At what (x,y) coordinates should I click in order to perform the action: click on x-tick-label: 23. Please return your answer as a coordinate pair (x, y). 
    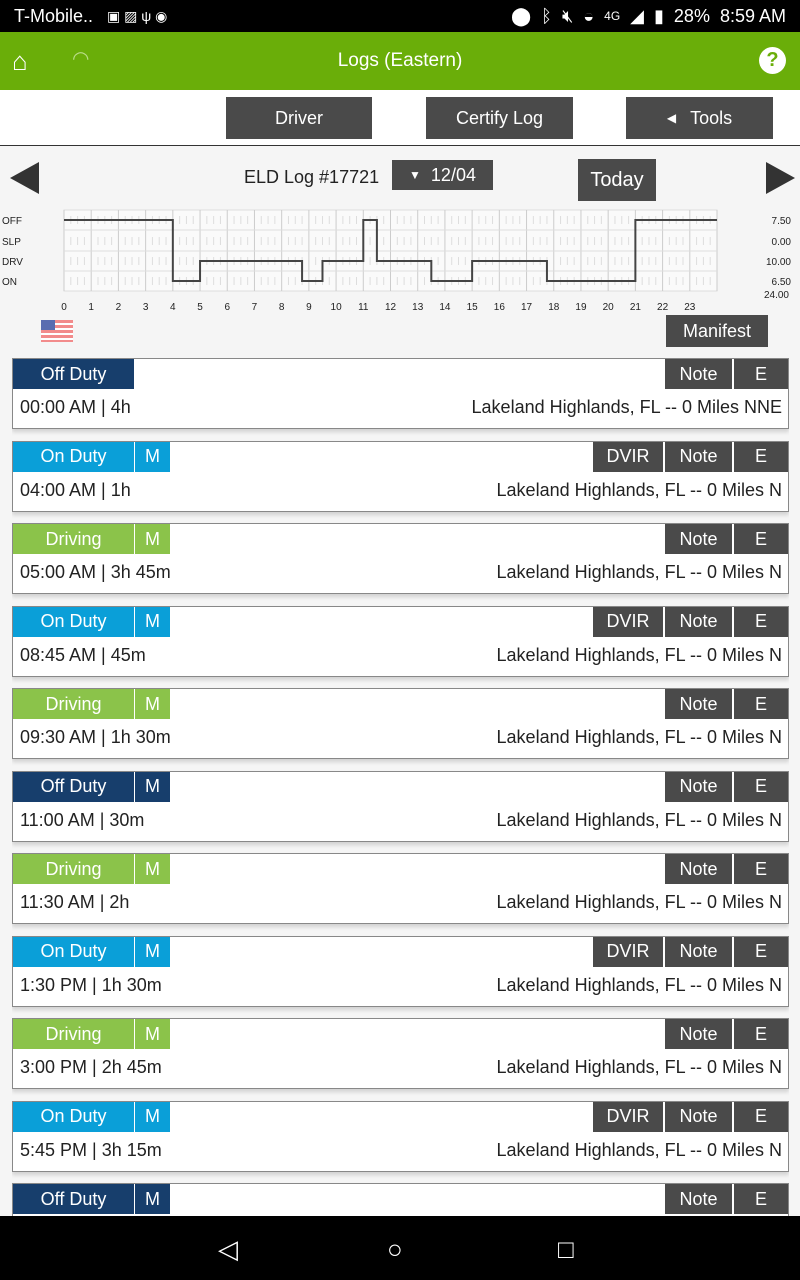
    Looking at the image, I should click on (690, 307).